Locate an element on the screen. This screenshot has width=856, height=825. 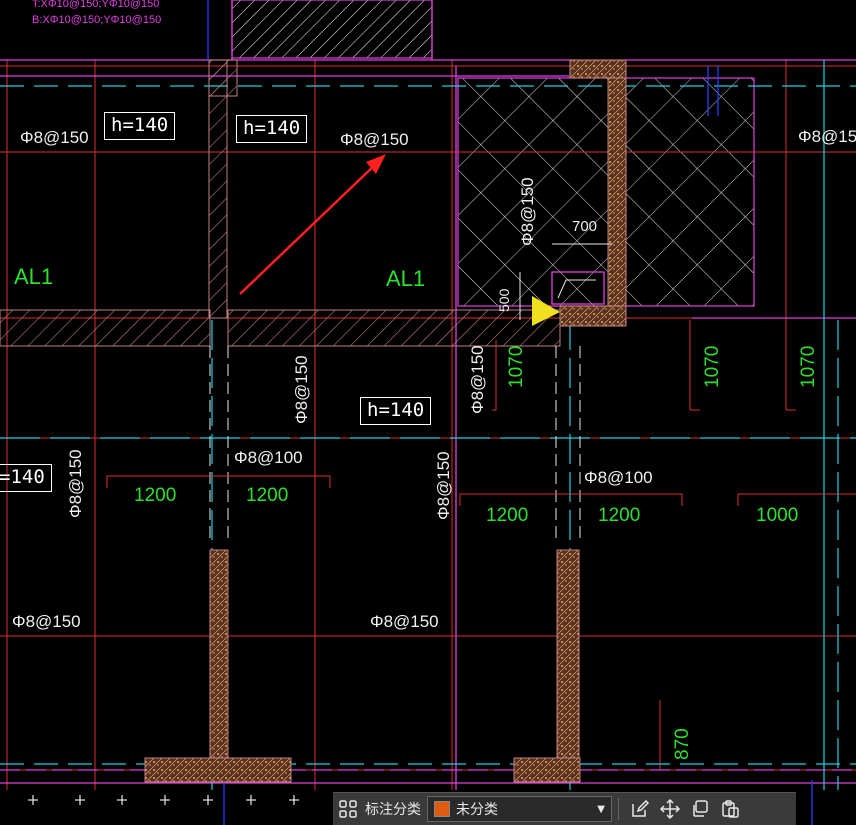
dimension-text-vertical: 870 is located at coordinates (683, 744).